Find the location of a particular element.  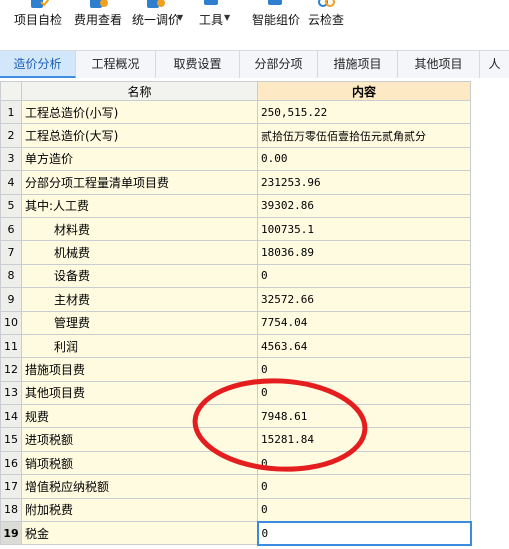

row-number-cell: 16 is located at coordinates (11, 463).